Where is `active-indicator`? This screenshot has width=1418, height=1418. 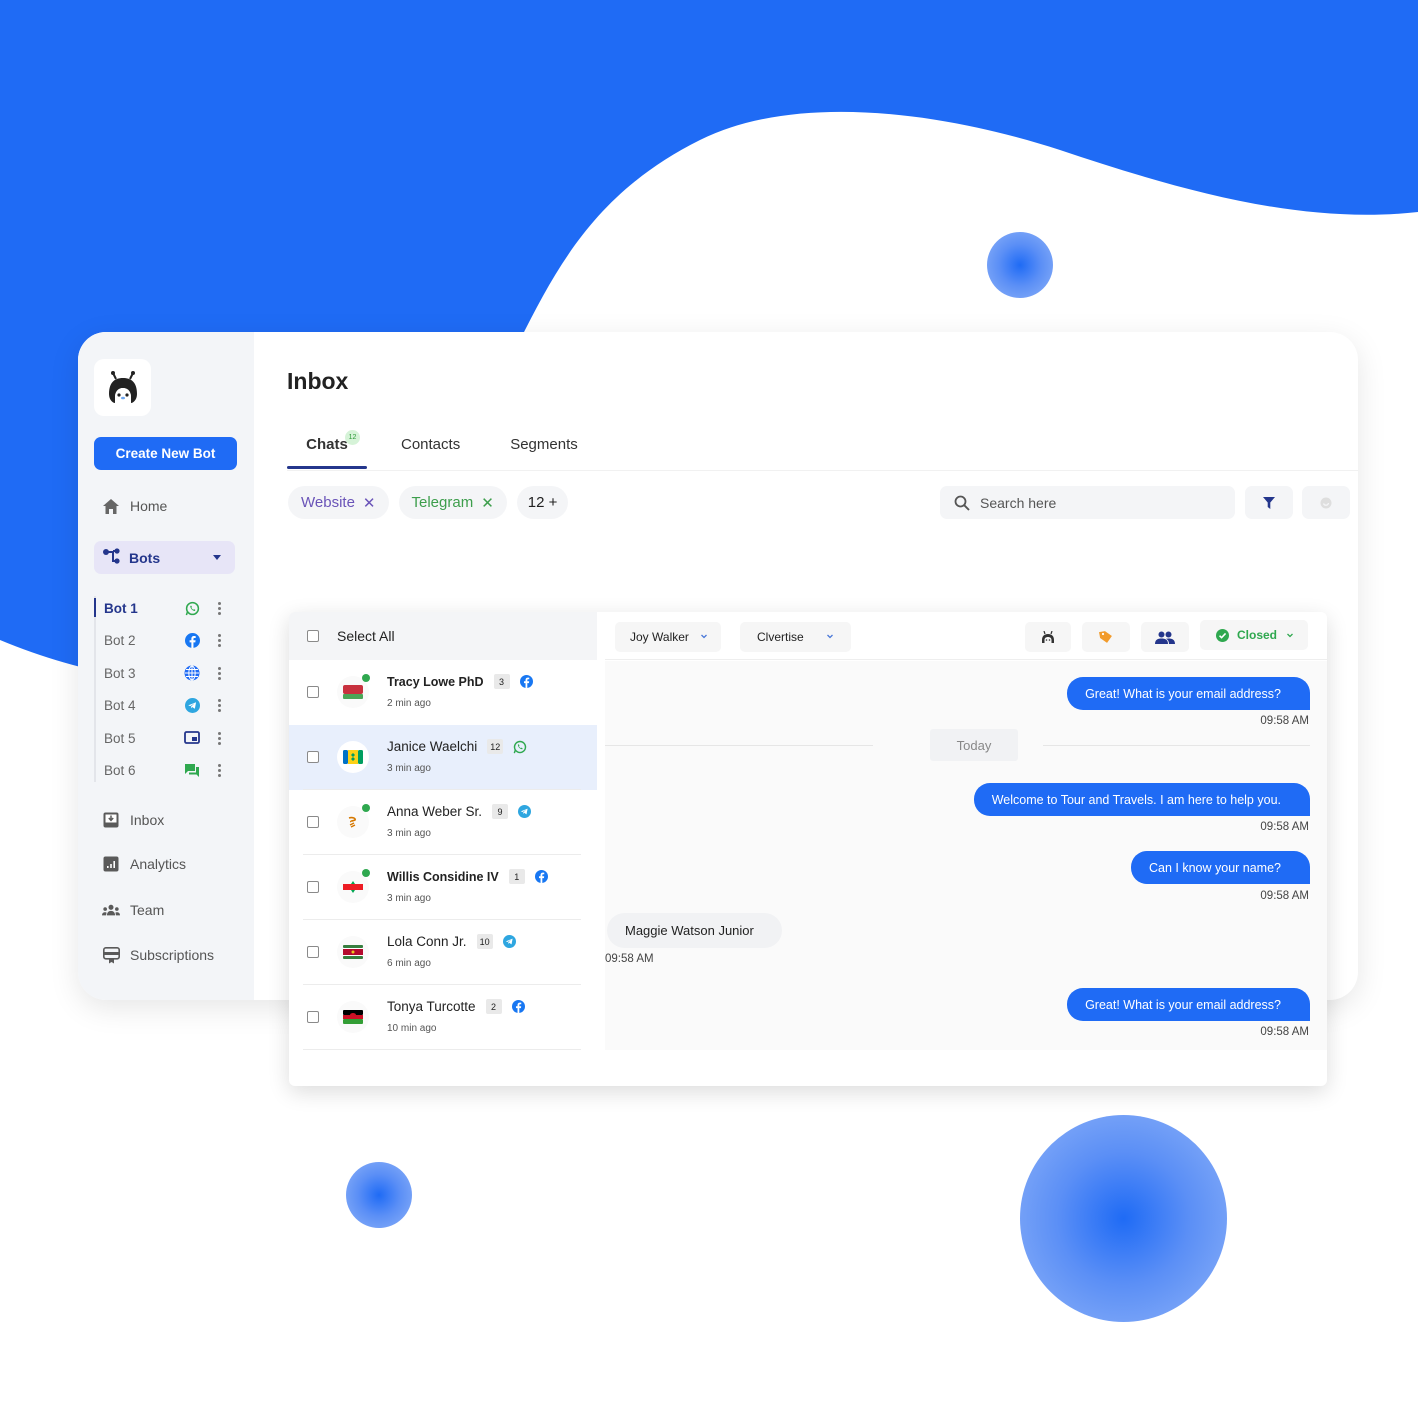 active-indicator is located at coordinates (95, 607).